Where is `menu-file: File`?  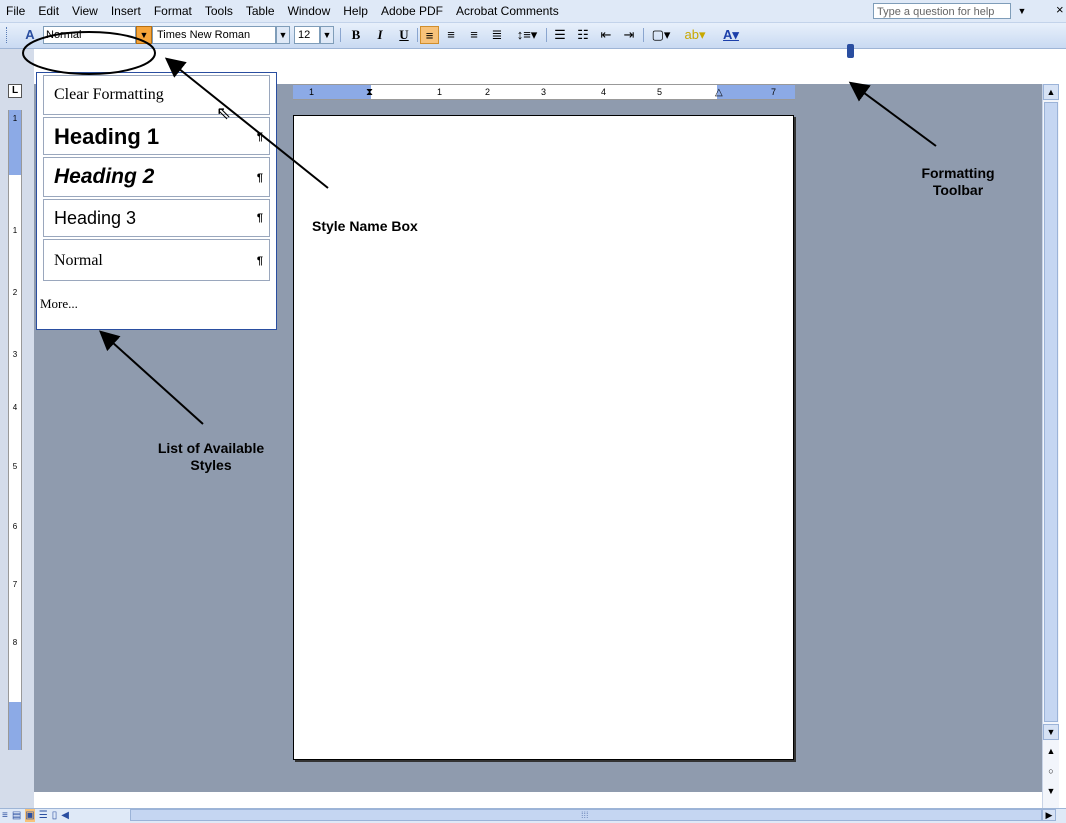
menu-file: File is located at coordinates (15, 11).